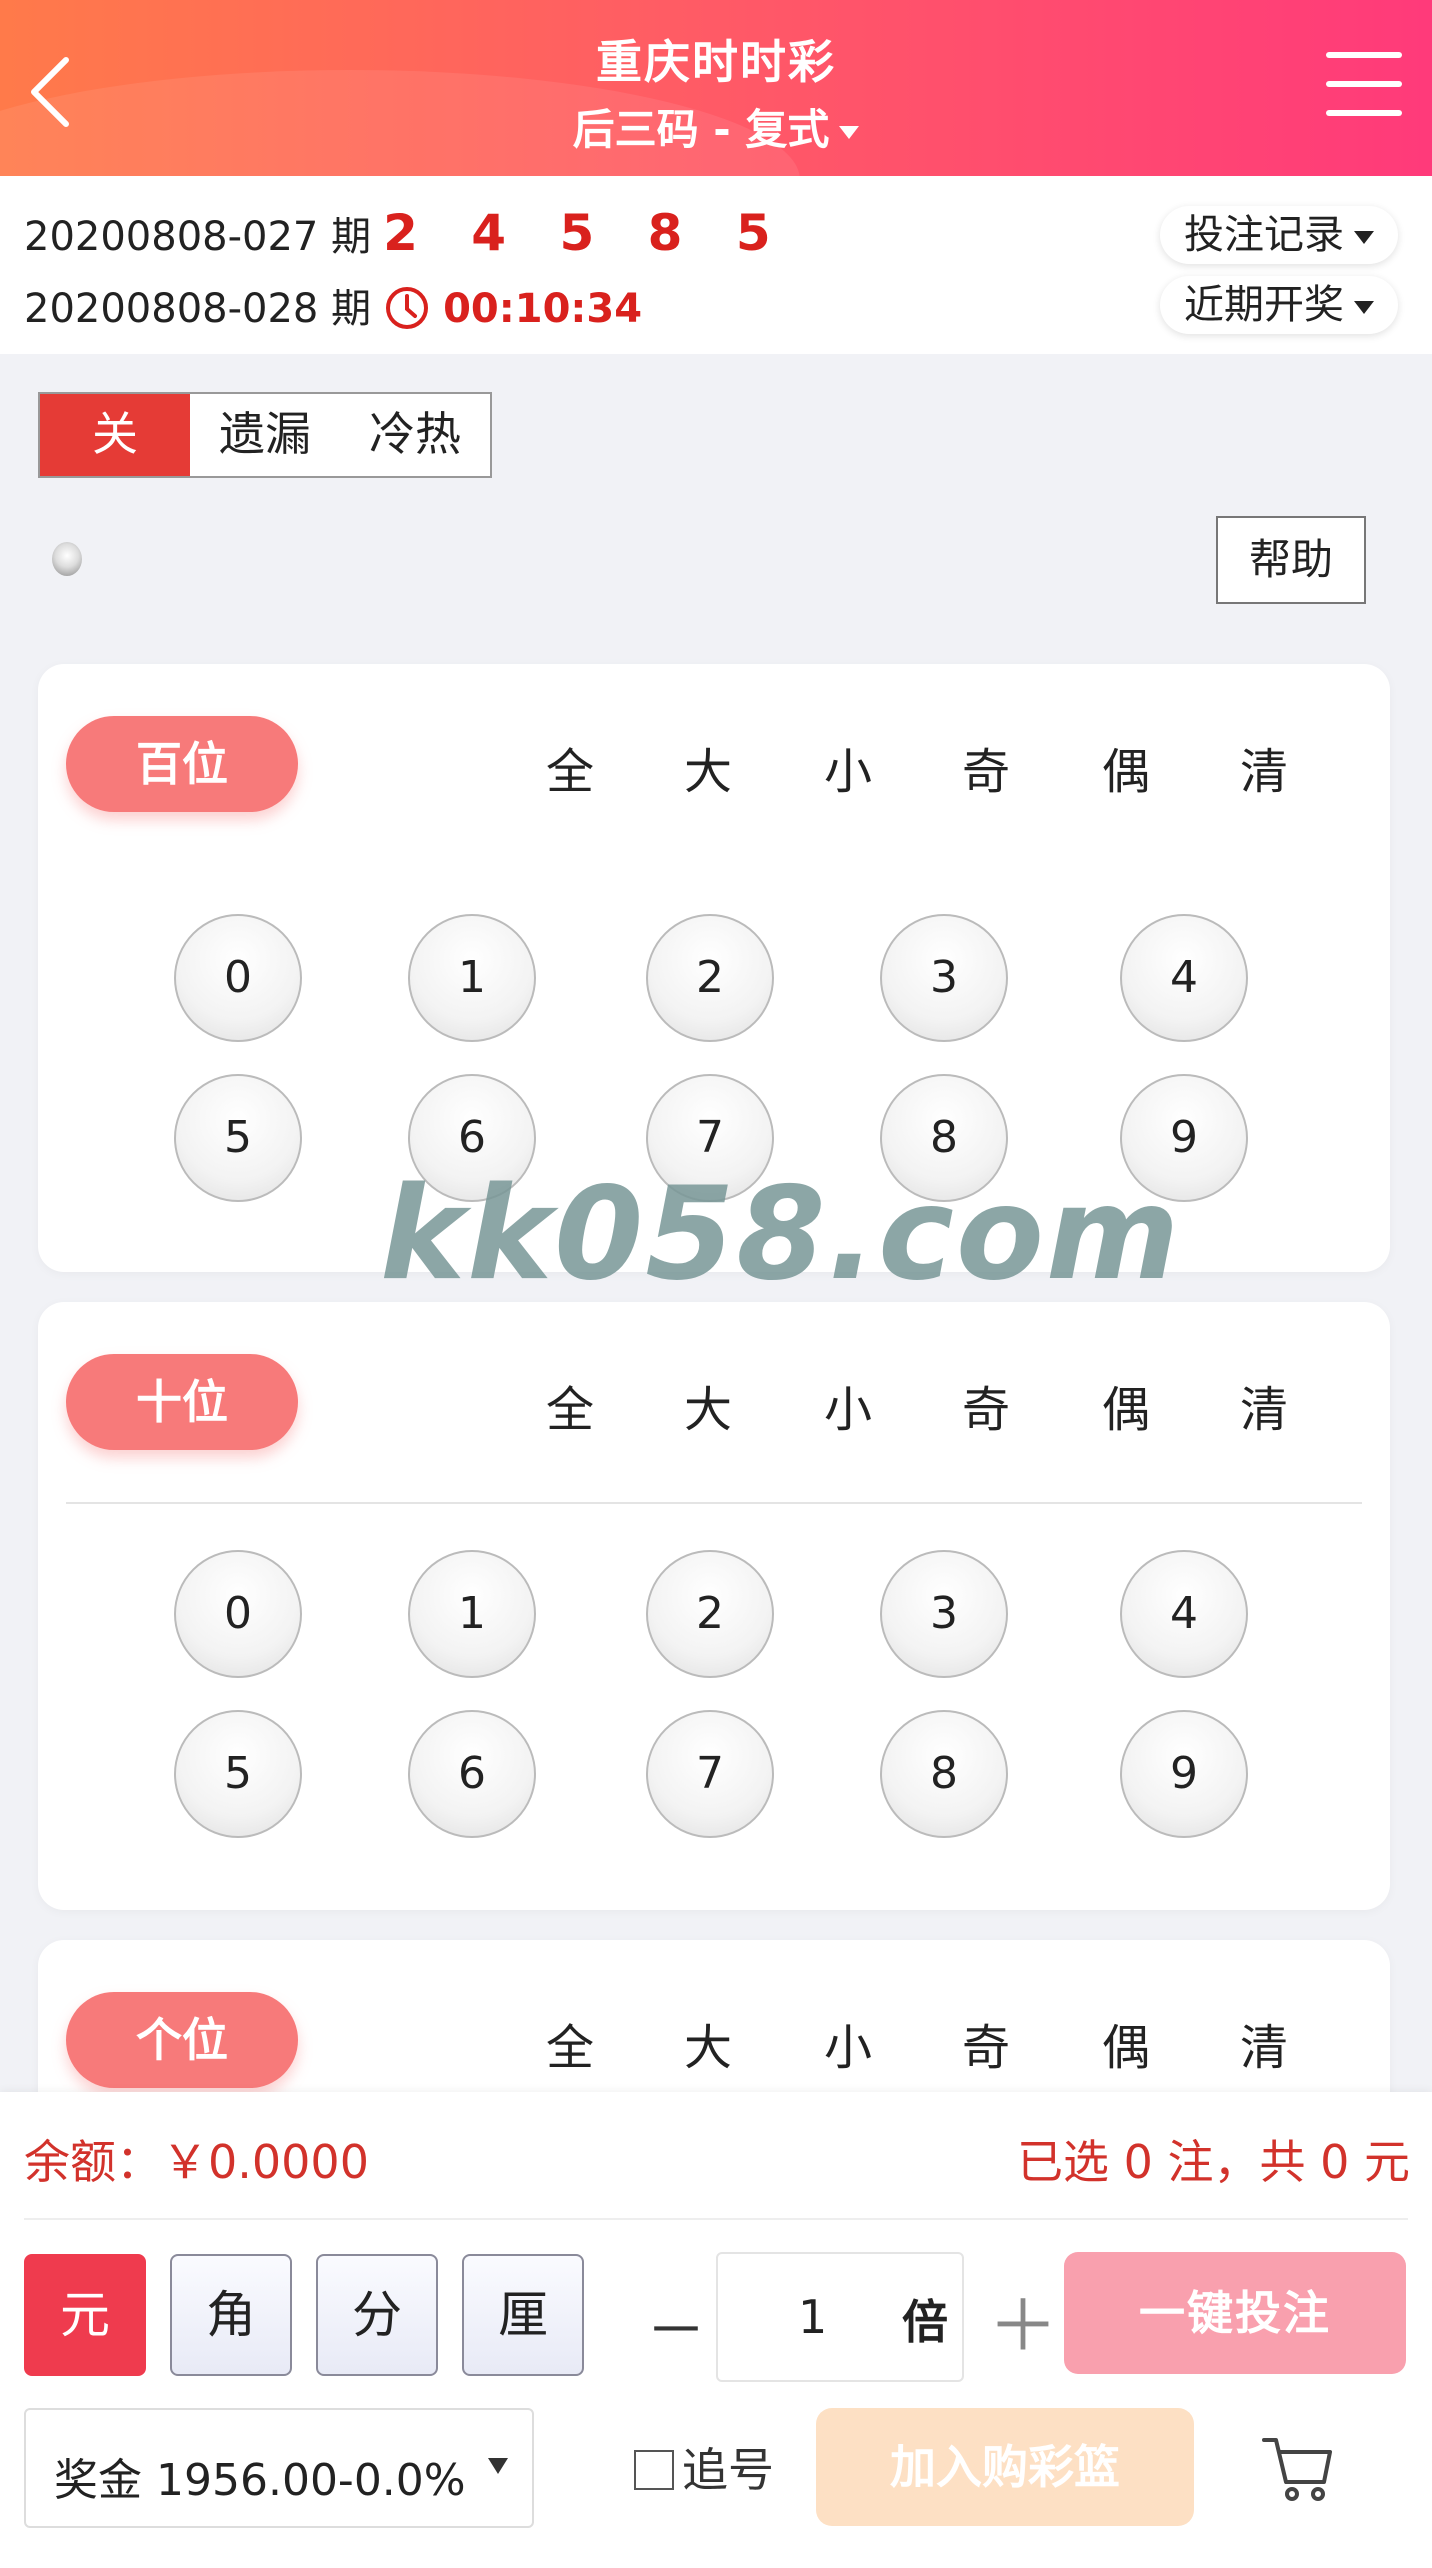 This screenshot has height=2568, width=1432. What do you see at coordinates (701, 129) in the screenshot?
I see `play-type-label: 后三码 - 复式` at bounding box center [701, 129].